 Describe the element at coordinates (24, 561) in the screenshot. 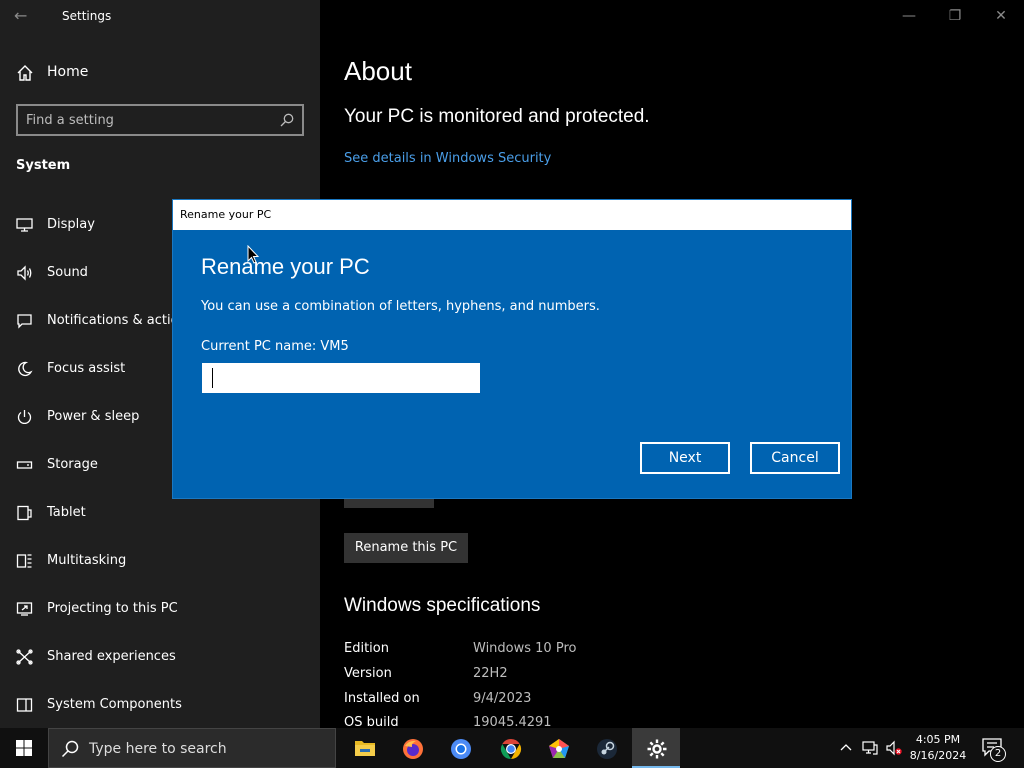

I see `multitasking-icon` at that location.